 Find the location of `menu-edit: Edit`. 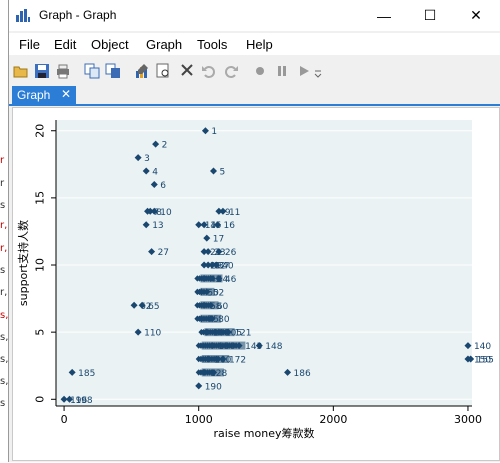

menu-edit: Edit is located at coordinates (65, 44).